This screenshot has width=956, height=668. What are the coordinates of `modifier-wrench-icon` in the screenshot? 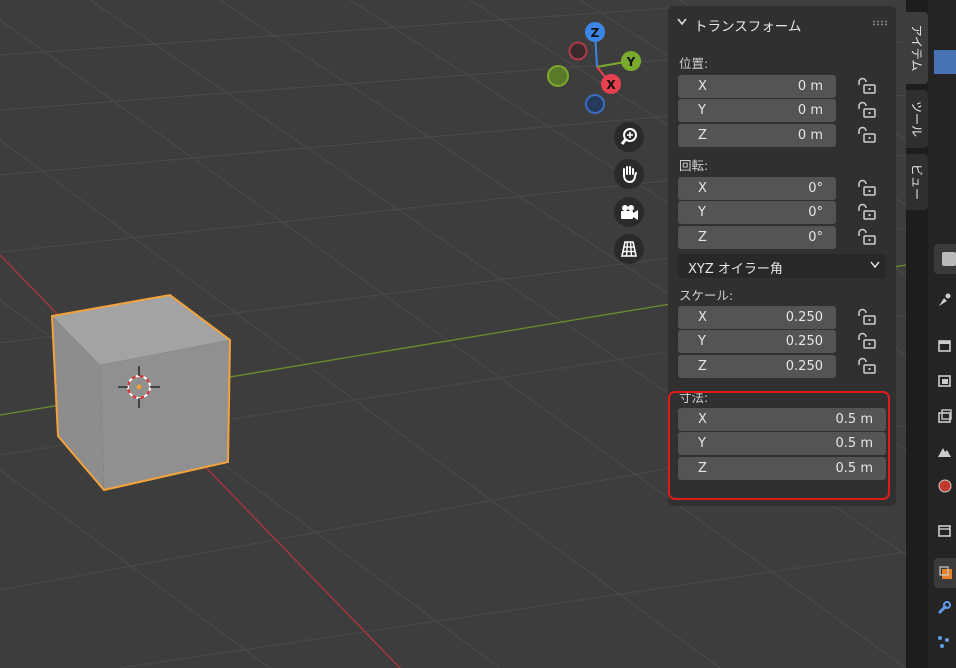 It's located at (944, 608).